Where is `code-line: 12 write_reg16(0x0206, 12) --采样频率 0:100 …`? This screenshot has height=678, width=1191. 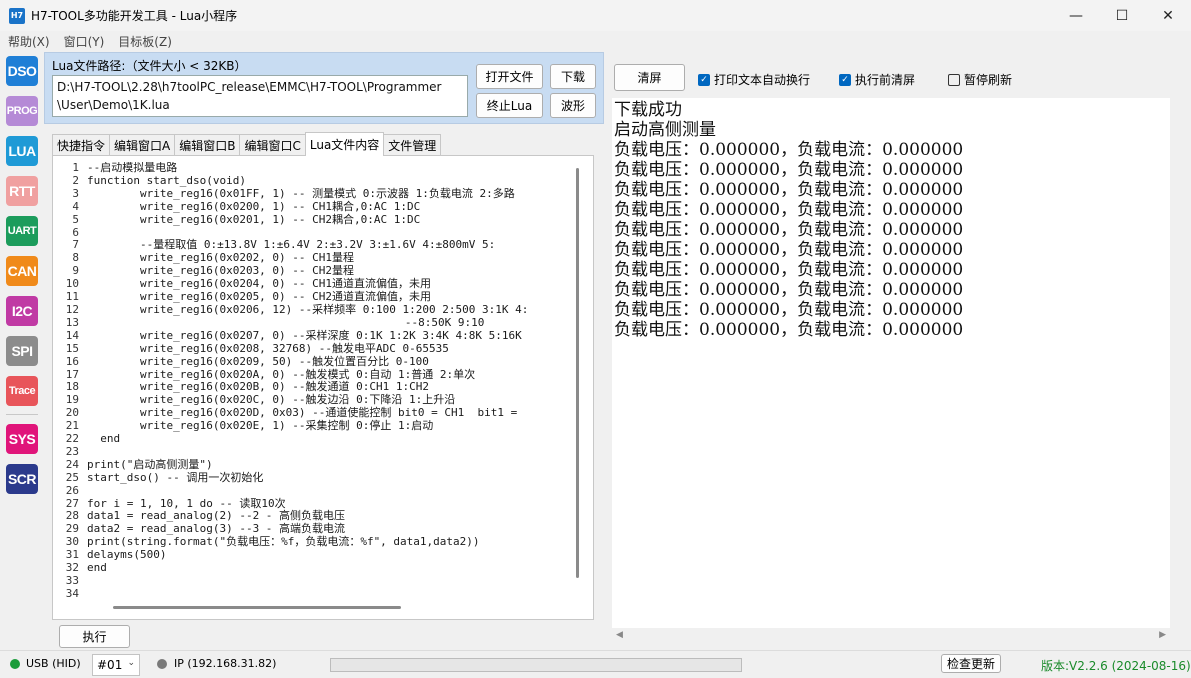
code-line: 12 write_reg16(0x0206, 12) --采样频率 0:100 … is located at coordinates (319, 309).